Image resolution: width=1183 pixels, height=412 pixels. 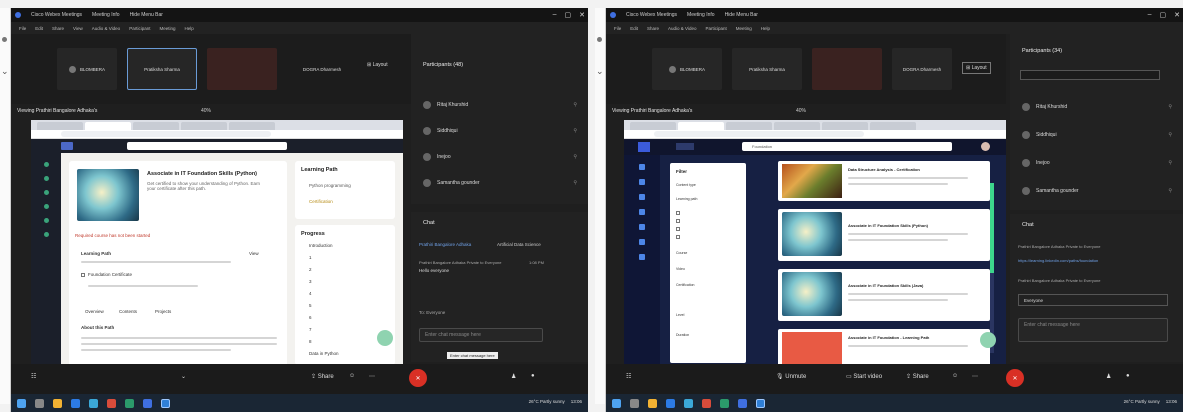 What do you see at coordinates (183, 376) in the screenshot?
I see `more-icon: ⌄` at bounding box center [183, 376].